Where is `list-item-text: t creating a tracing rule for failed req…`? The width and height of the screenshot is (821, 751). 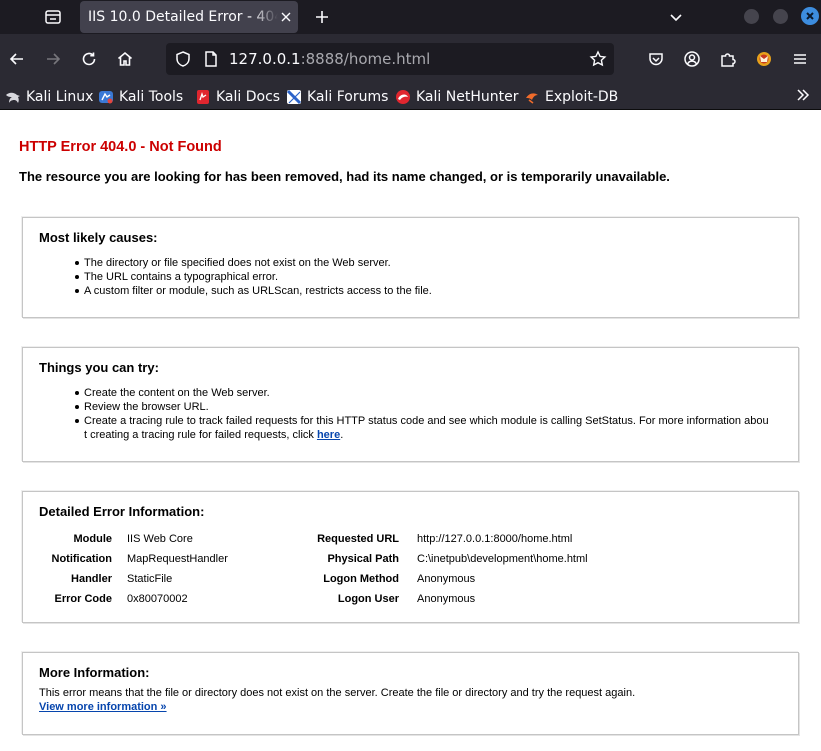
list-item-text: t creating a tracing rule for failed req… is located at coordinates (200, 435).